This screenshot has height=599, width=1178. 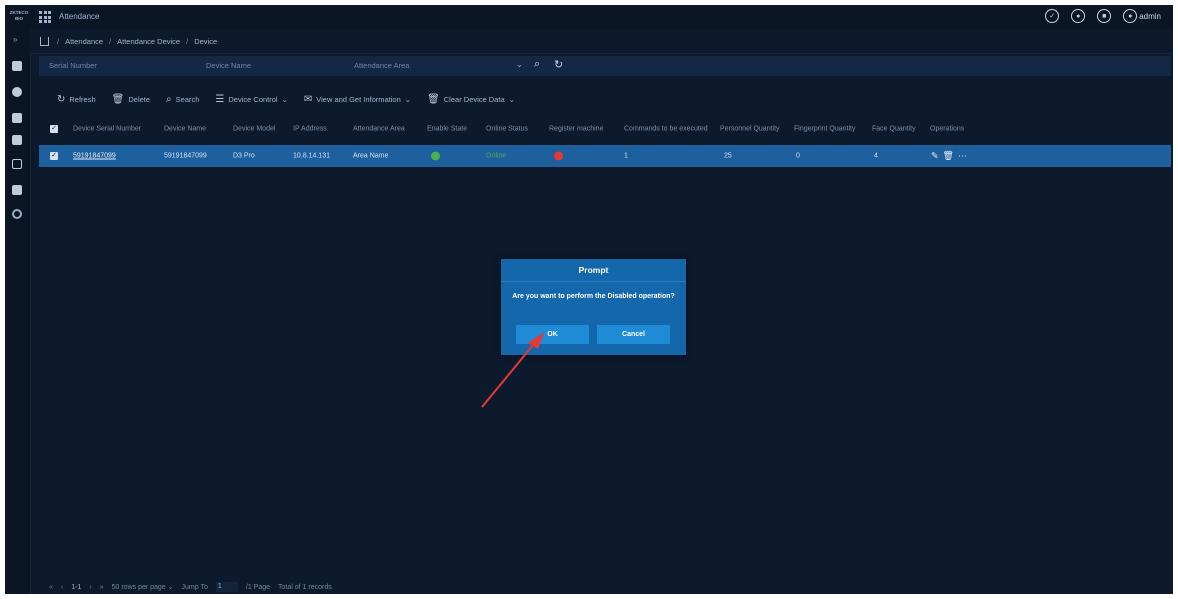 What do you see at coordinates (305, 587) in the screenshot?
I see `total-records: Total of 1 records` at bounding box center [305, 587].